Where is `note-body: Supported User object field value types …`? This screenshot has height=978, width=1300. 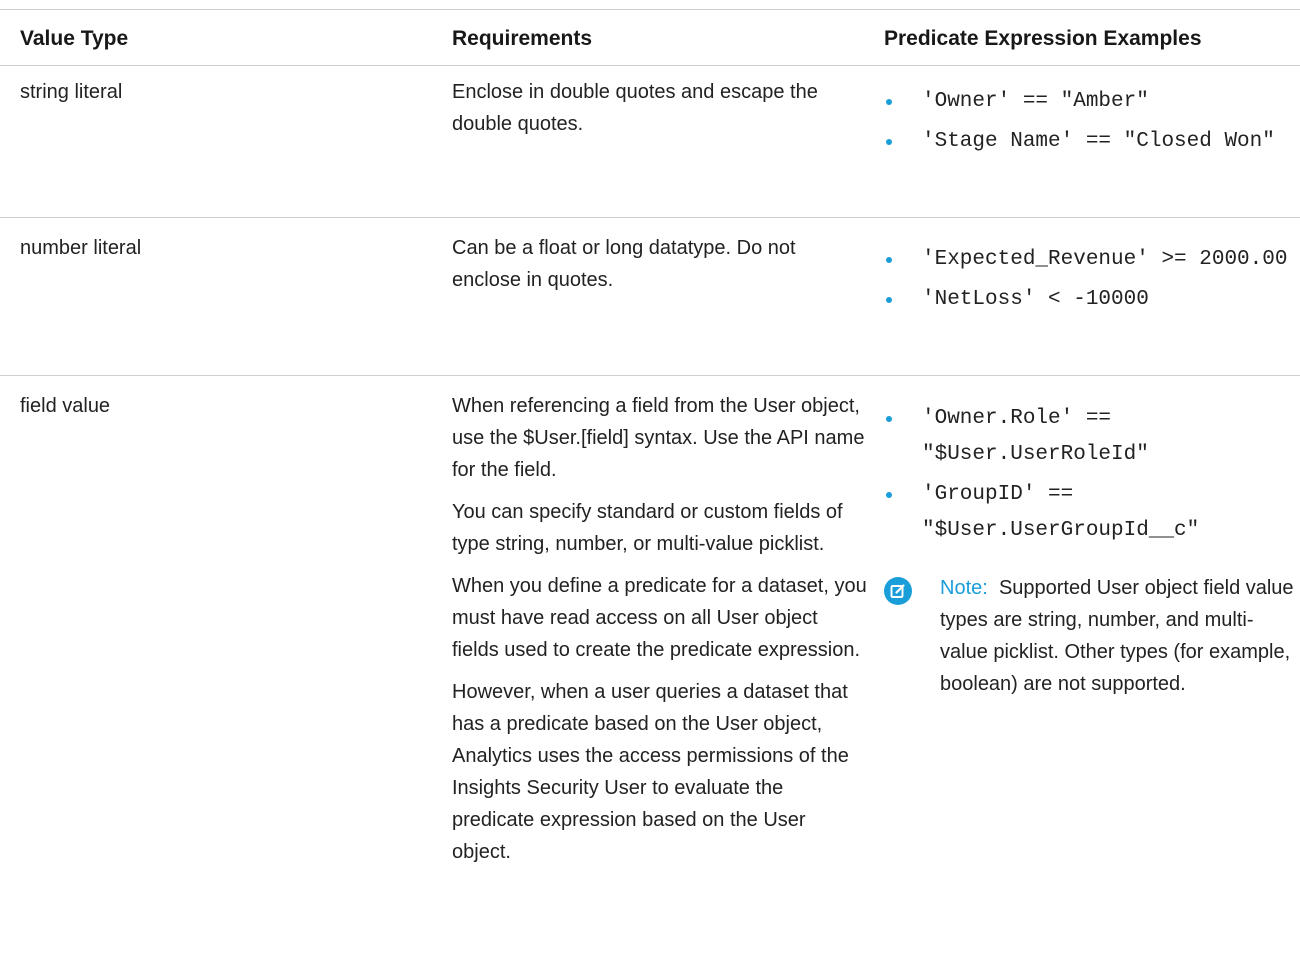 note-body: Supported User object field value types … is located at coordinates (1117, 636).